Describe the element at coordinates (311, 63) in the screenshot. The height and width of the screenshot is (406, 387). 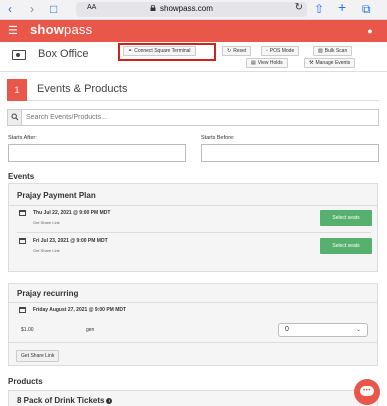
I see `wrench-icon: ⚒` at that location.